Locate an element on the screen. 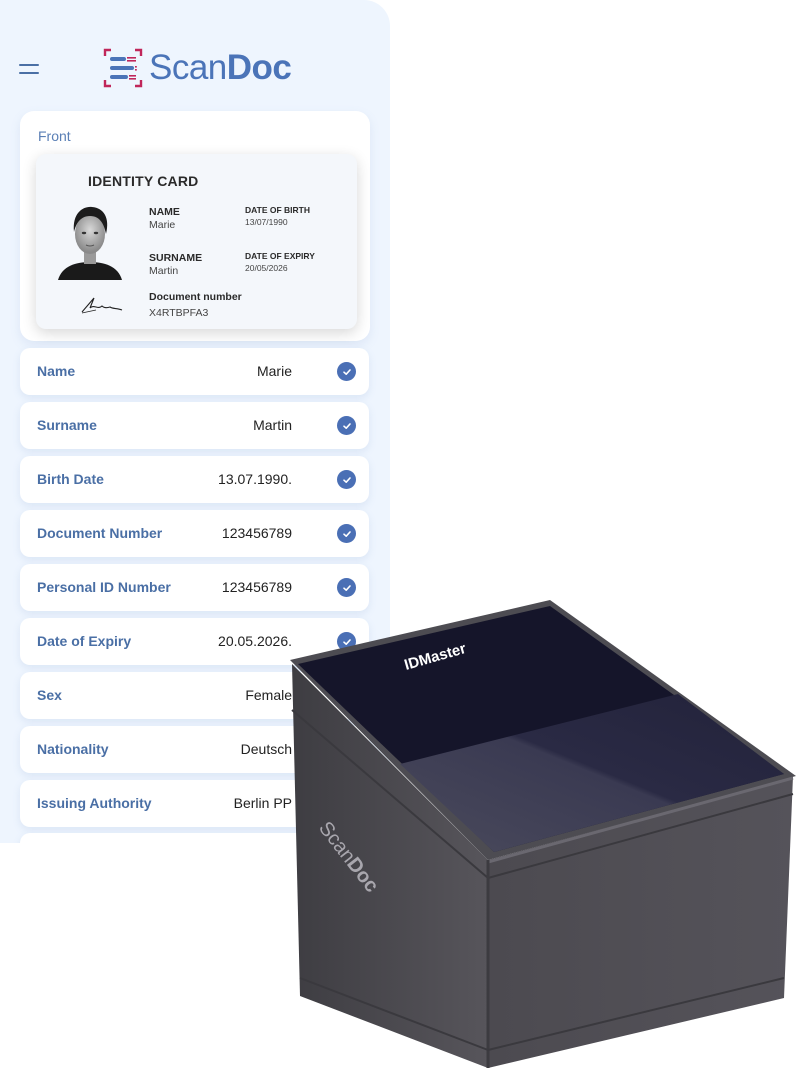 This screenshot has height=1068, width=810. field-label: Document Number is located at coordinates (100, 533).